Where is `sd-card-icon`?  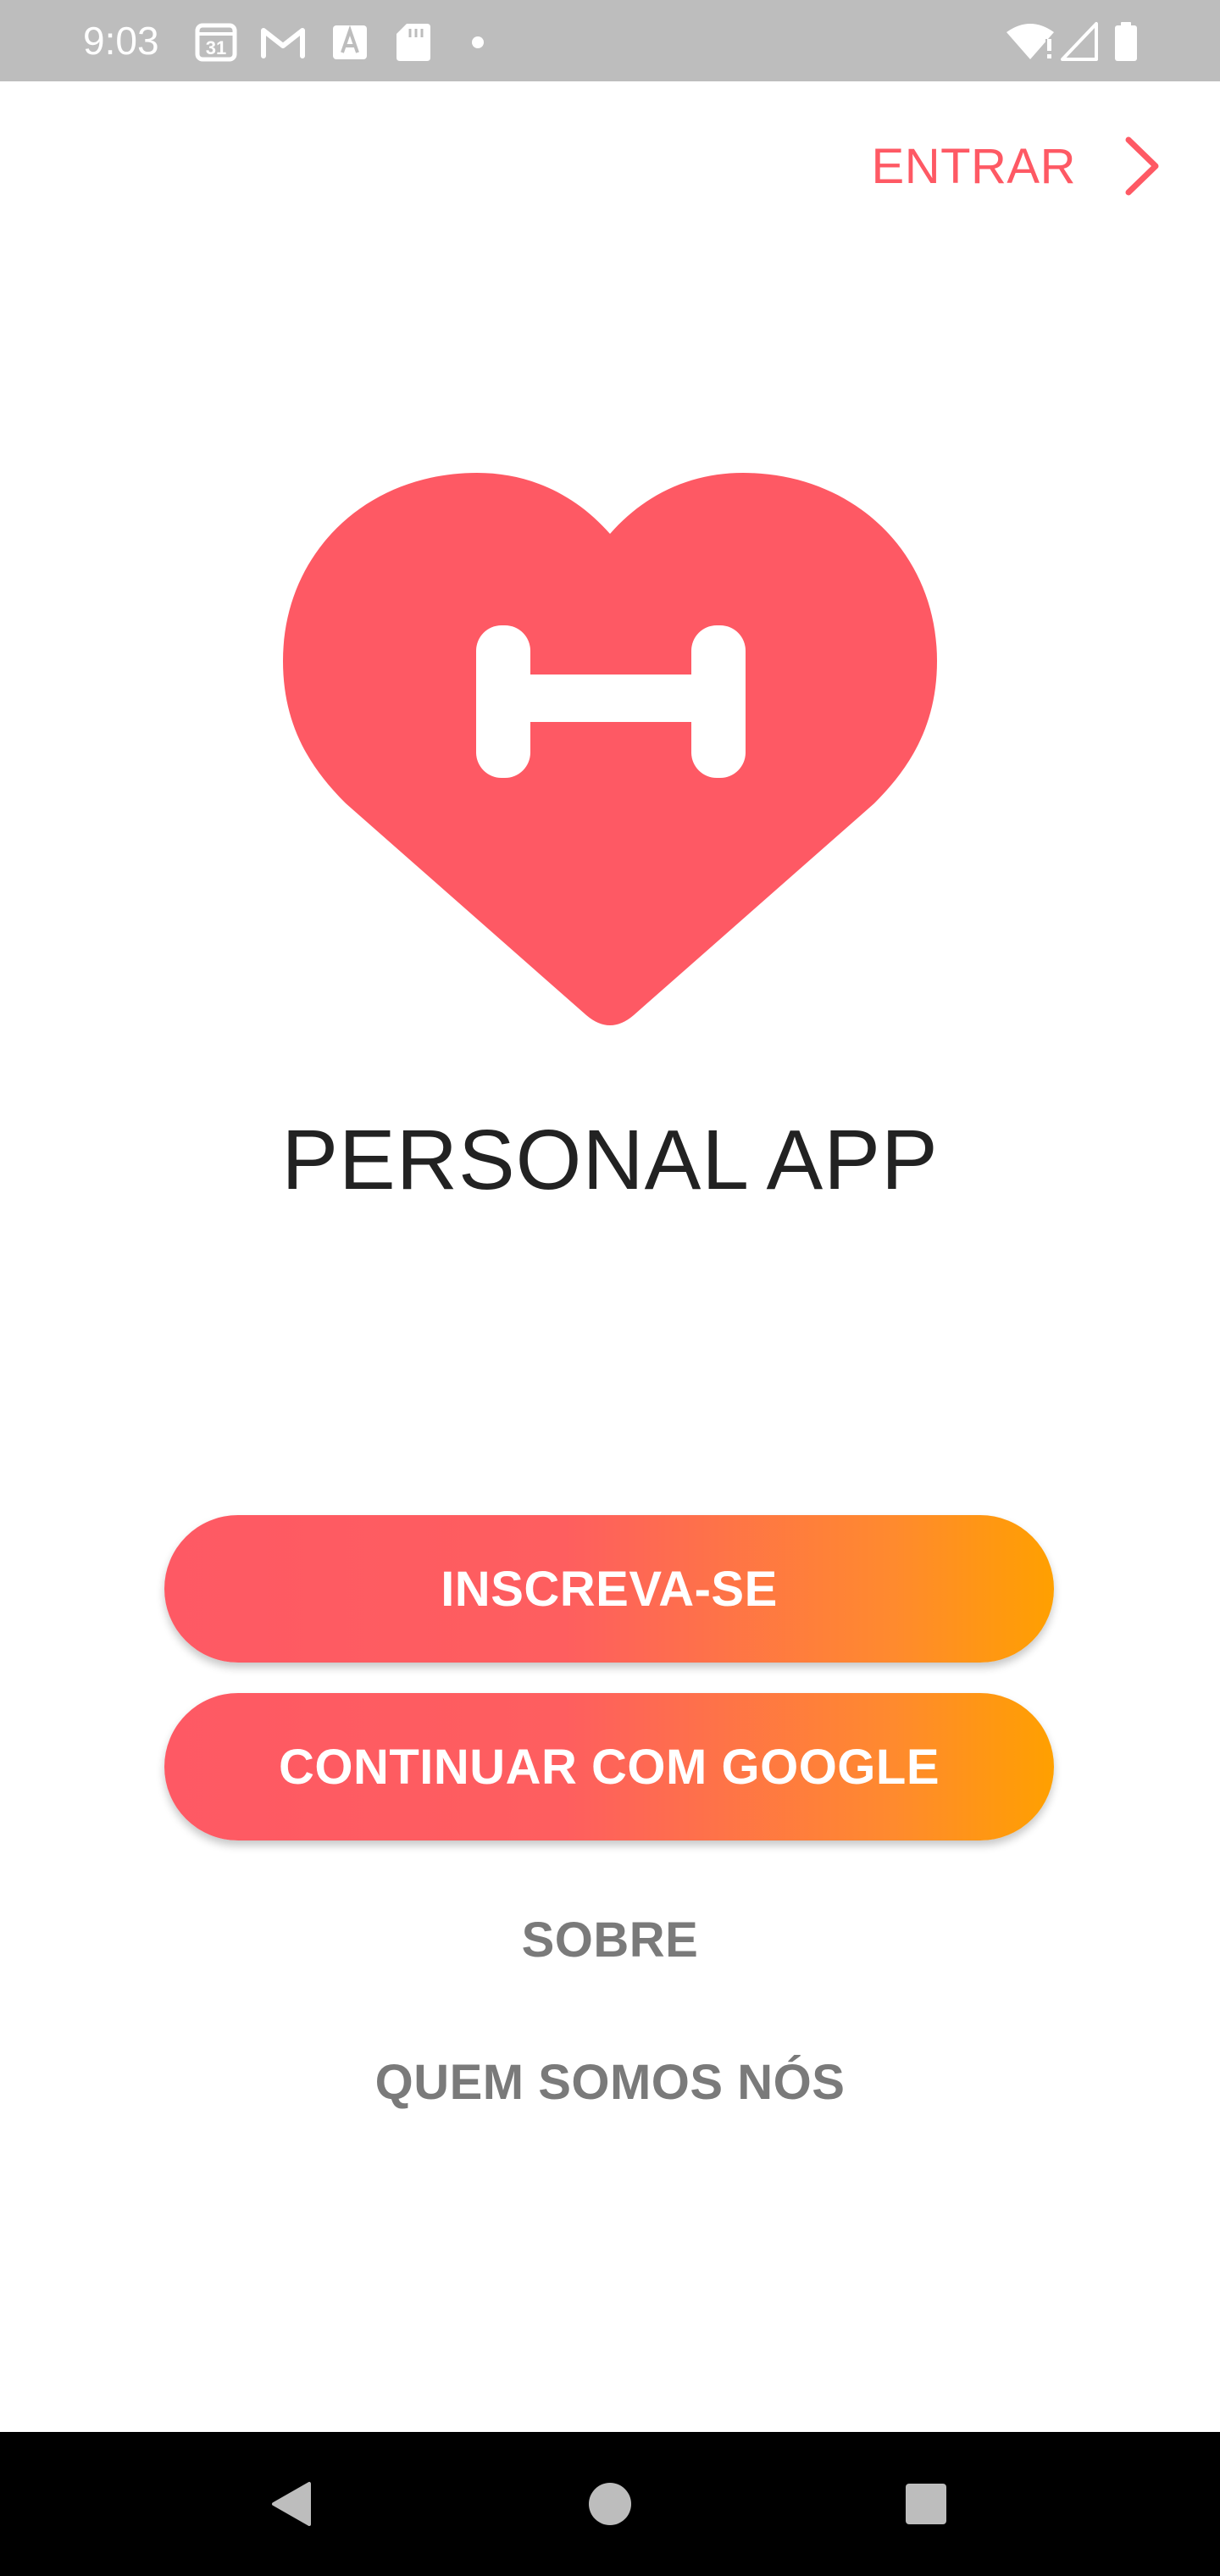 sd-card-icon is located at coordinates (413, 42).